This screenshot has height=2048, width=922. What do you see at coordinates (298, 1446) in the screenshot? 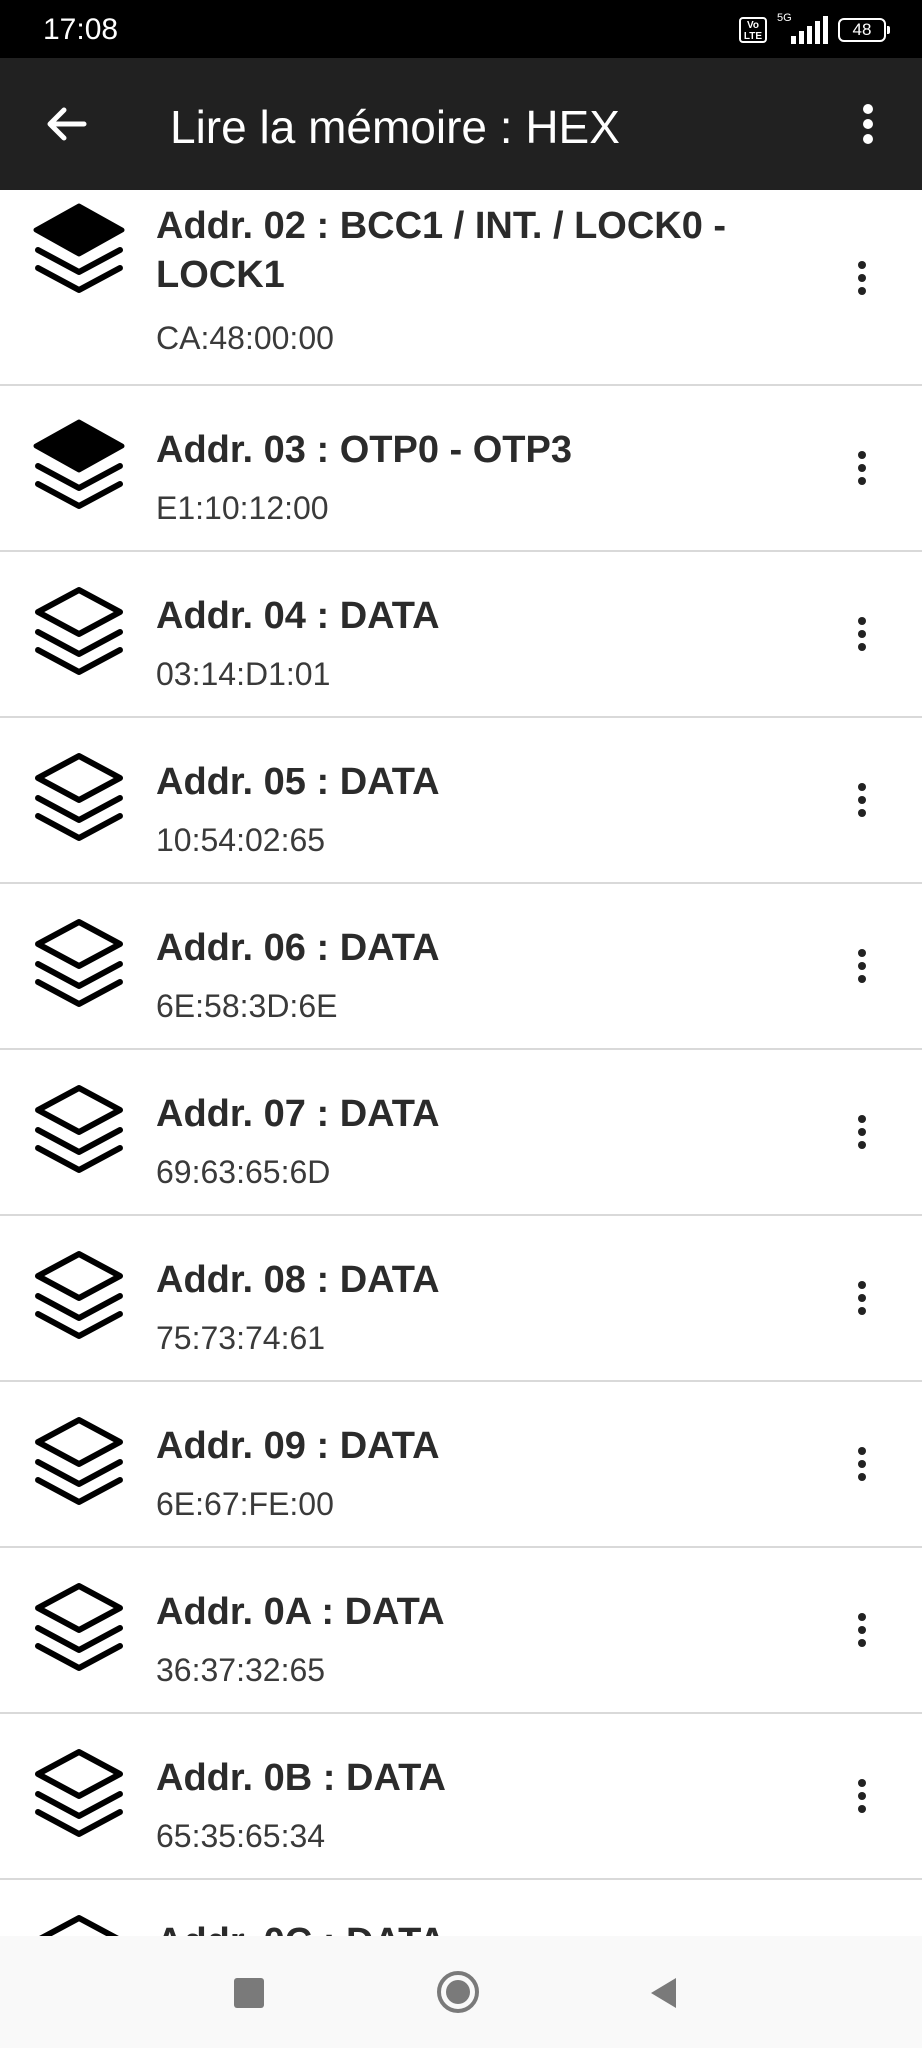
I see `item-title: Addr. 09 : DATA` at bounding box center [298, 1446].